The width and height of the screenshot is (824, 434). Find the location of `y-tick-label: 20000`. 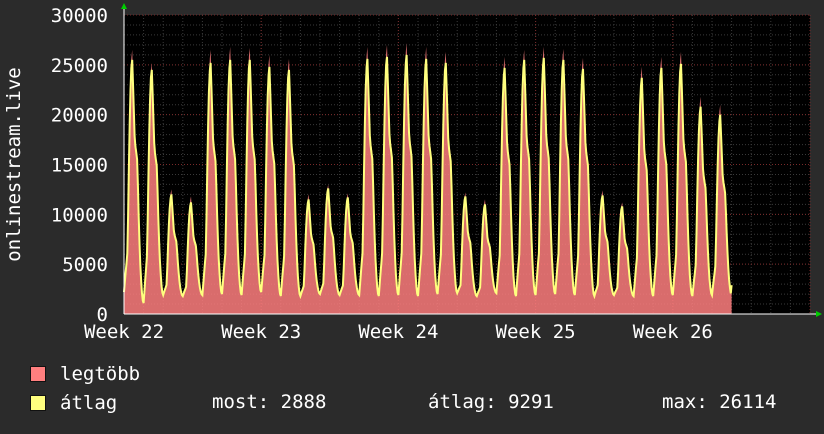

y-tick-label: 20000 is located at coordinates (79, 116).